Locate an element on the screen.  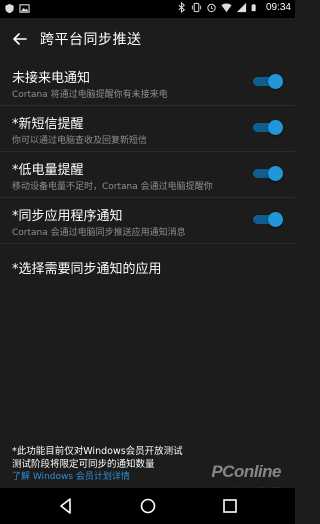
setting-subtitle: 你可以通过电脑查收及回复新短信 is located at coordinates (80, 141).